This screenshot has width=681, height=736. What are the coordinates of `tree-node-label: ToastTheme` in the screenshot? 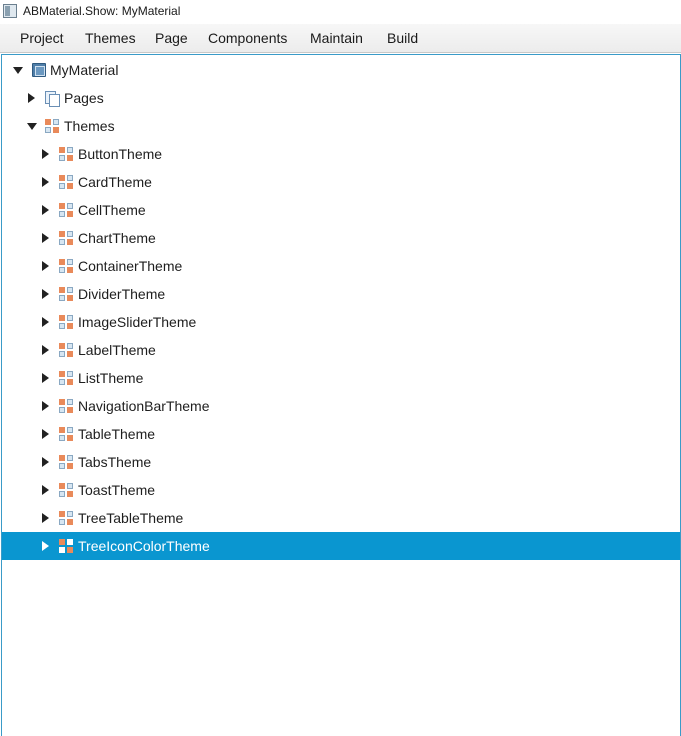 It's located at (117, 490).